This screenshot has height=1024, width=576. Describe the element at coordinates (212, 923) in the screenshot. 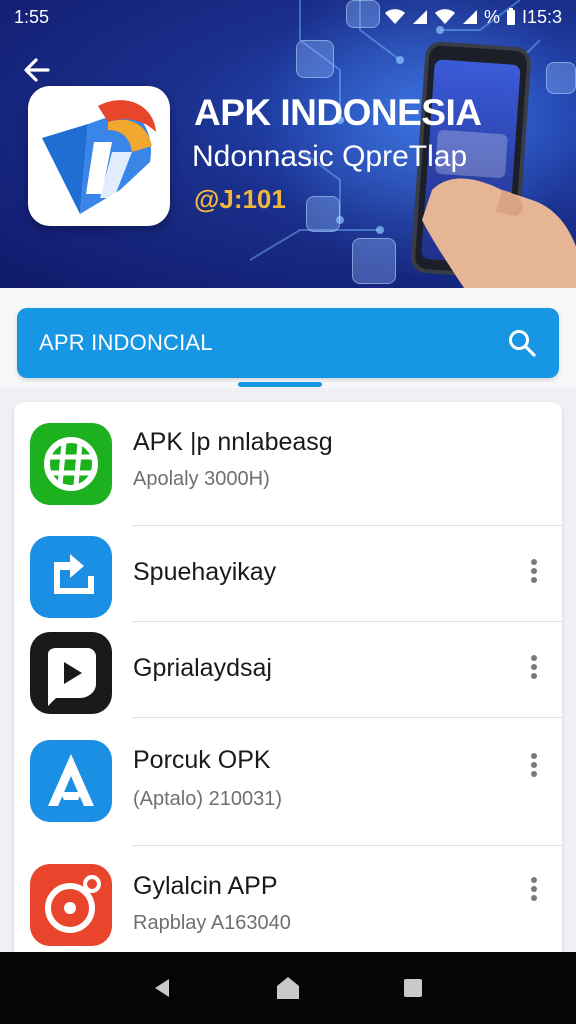

I see `app-meta: Rapblay A163040` at that location.